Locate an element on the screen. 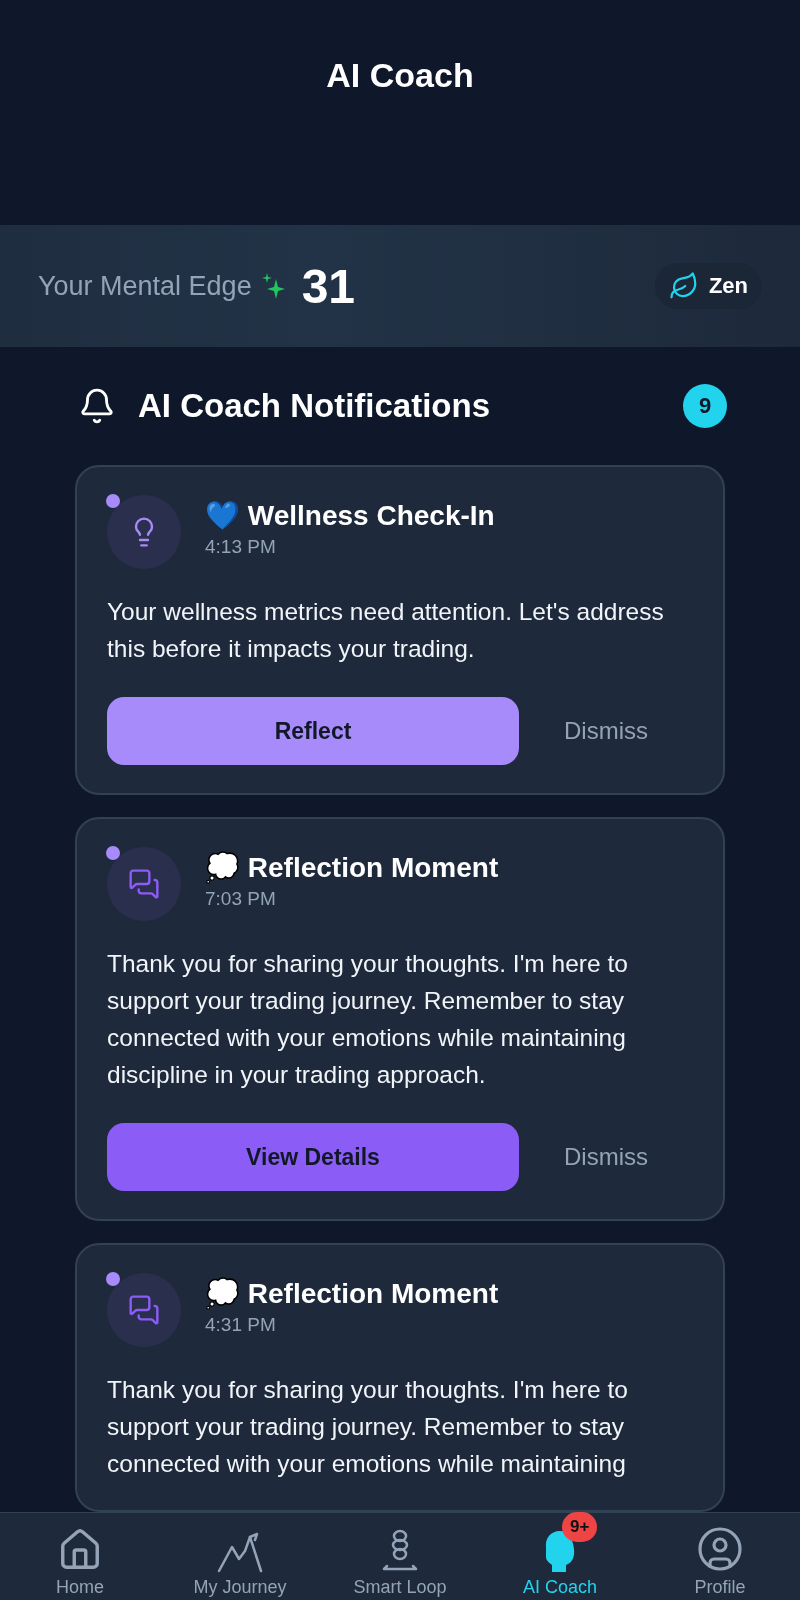 The height and width of the screenshot is (1600, 800). notification-title: 💙 Wellness Check-In is located at coordinates (350, 515).